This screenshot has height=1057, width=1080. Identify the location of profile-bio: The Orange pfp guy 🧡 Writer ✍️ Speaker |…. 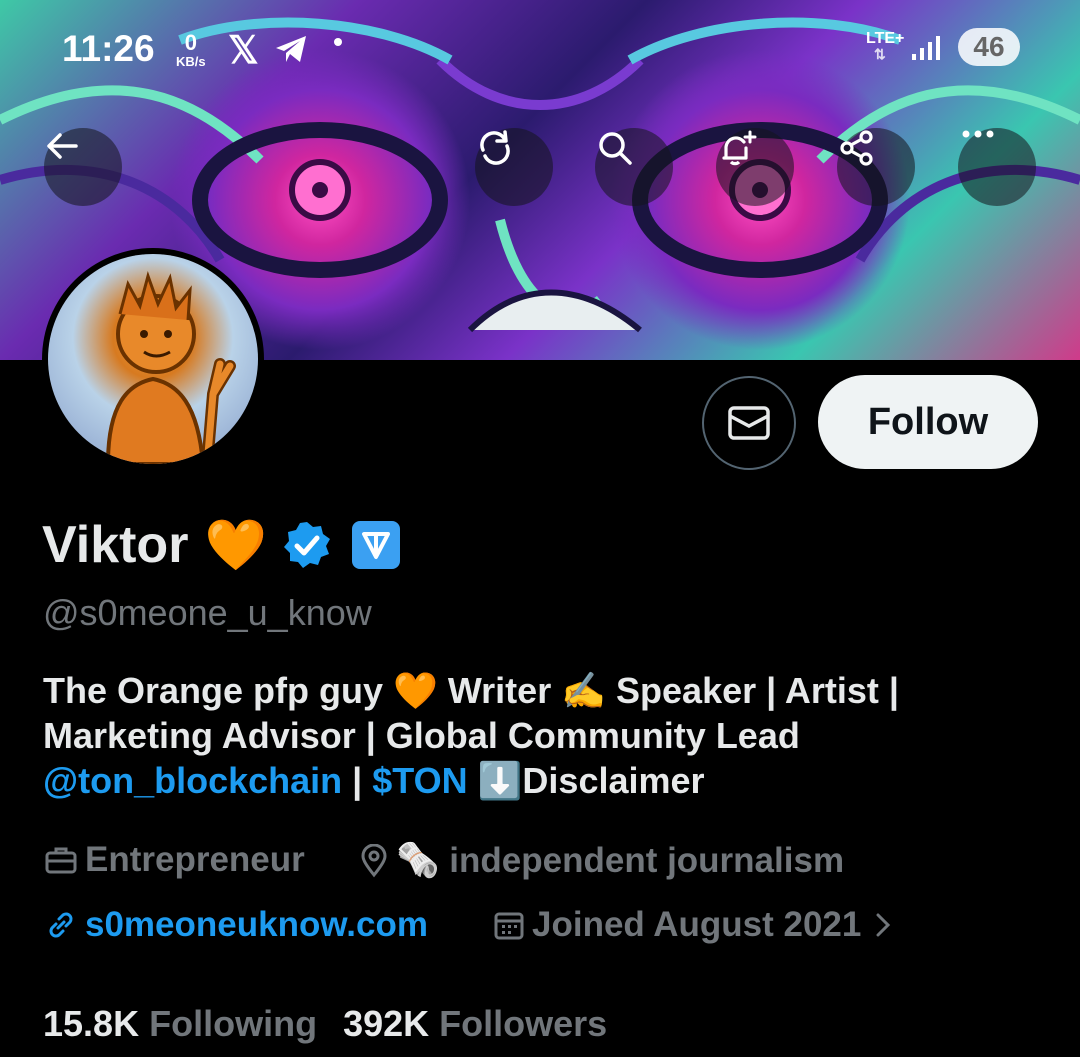
(543, 735).